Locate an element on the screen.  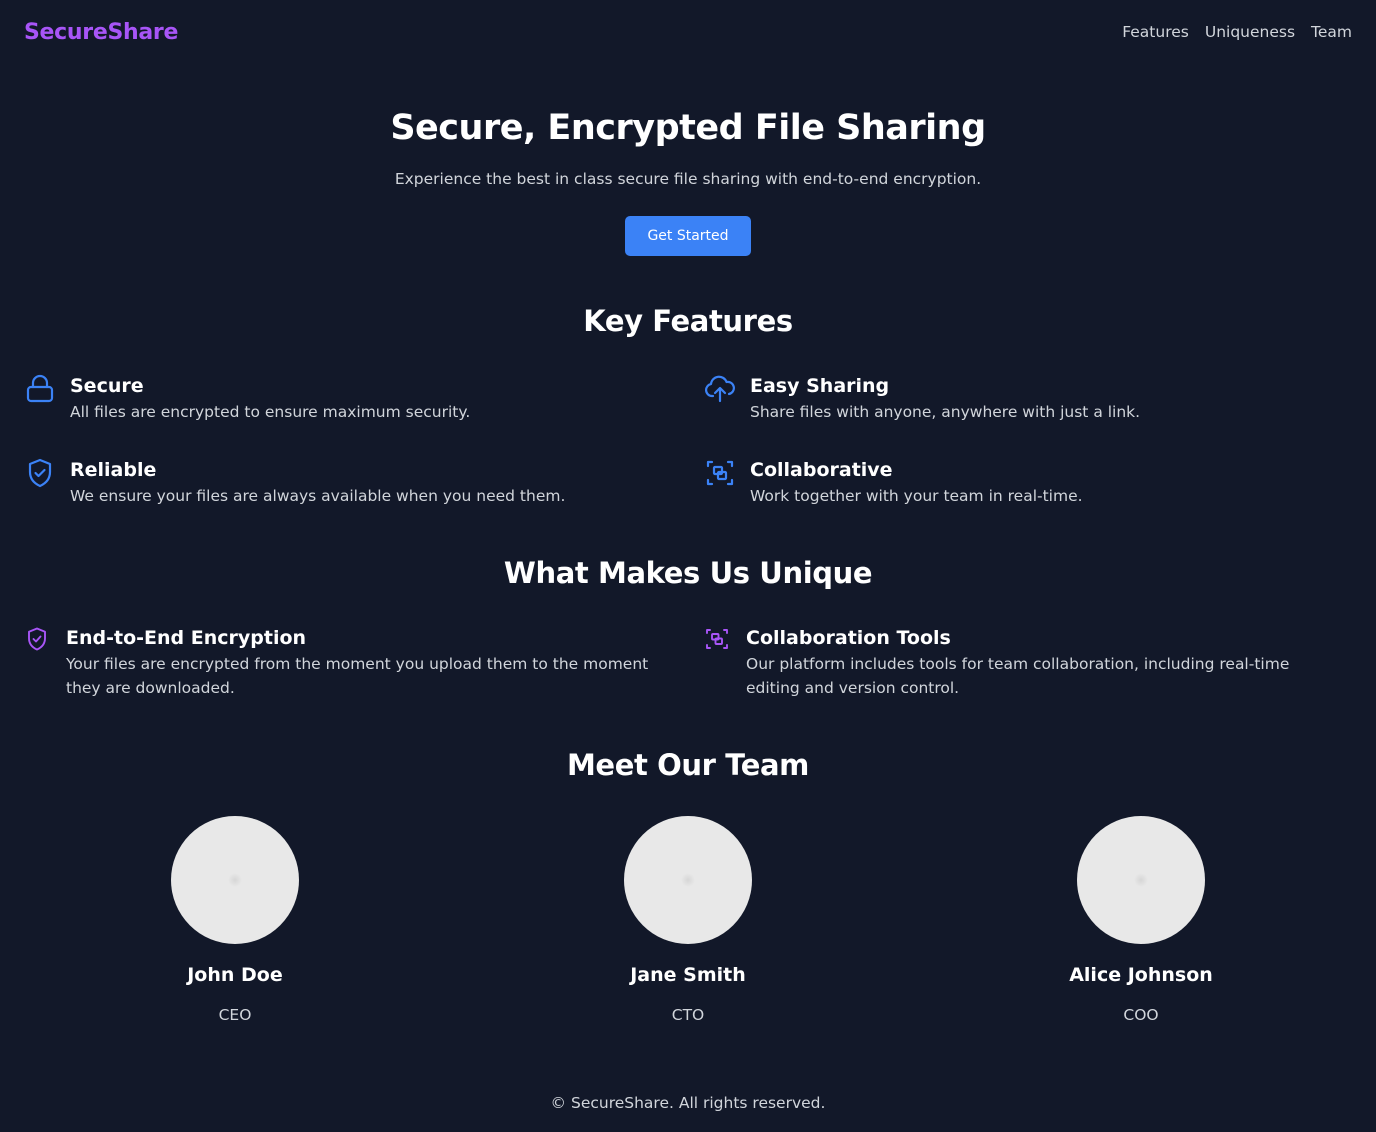
footer-copyright: © SecureShare. All rights reserved. is located at coordinates (688, 1103).